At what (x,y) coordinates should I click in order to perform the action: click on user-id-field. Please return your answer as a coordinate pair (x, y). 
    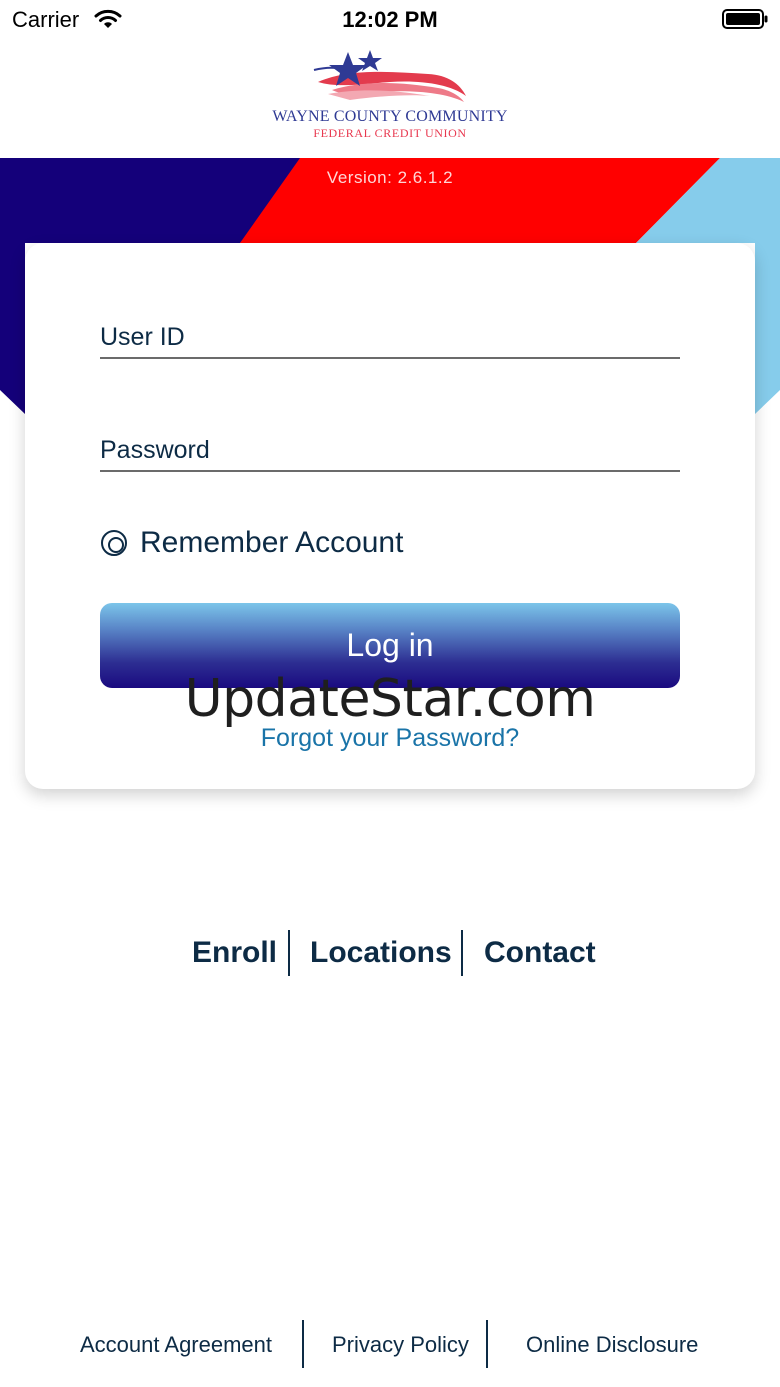
    Looking at the image, I should click on (390, 331).